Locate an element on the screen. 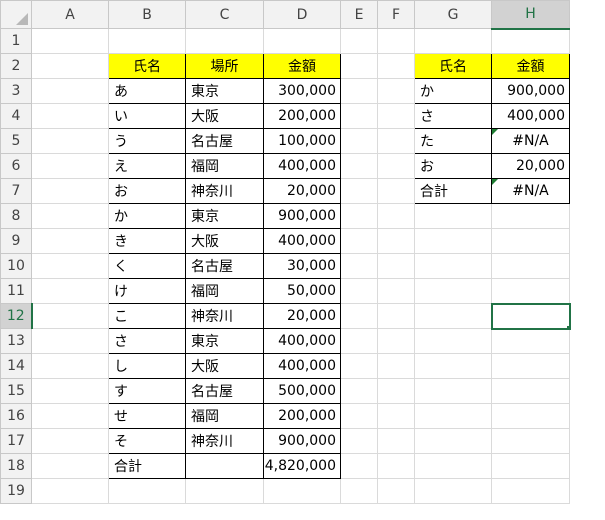  right-total-label: 合計 is located at coordinates (453, 191).